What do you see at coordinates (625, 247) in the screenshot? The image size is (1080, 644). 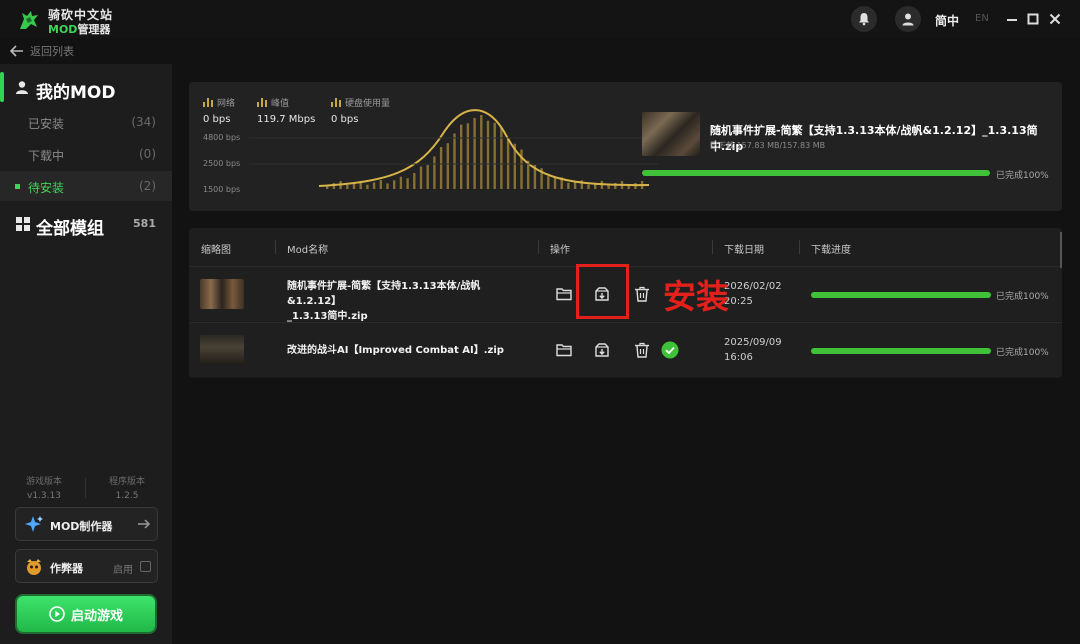 I see `table-header: 缩略图 Mod名称 操作 下载日期 下载进度` at bounding box center [625, 247].